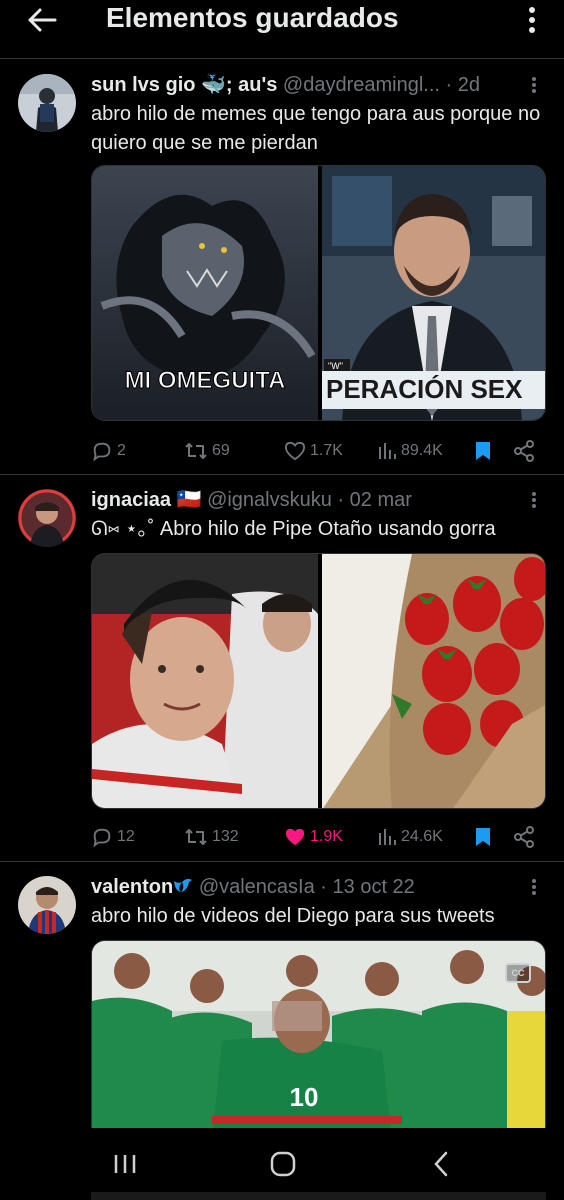 The height and width of the screenshot is (1200, 564). I want to click on back-button, so click(42, 20).